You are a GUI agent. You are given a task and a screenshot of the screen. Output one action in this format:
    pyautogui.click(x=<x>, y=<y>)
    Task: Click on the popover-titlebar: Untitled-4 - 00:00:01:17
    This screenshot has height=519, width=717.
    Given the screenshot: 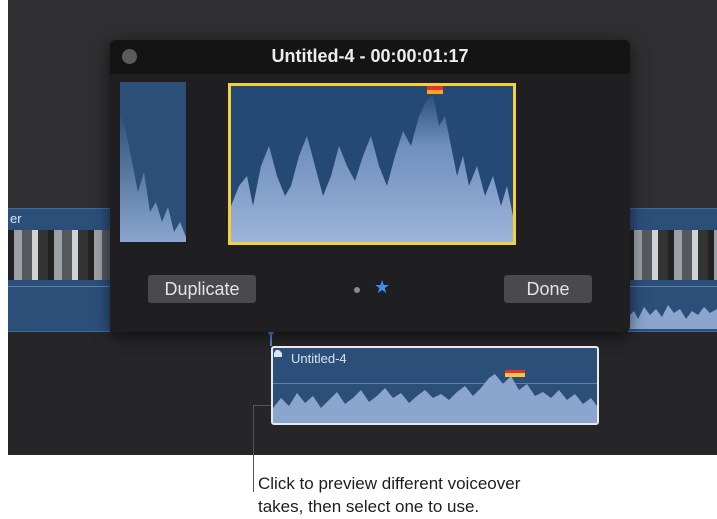 What is the action you would take?
    pyautogui.click(x=370, y=57)
    